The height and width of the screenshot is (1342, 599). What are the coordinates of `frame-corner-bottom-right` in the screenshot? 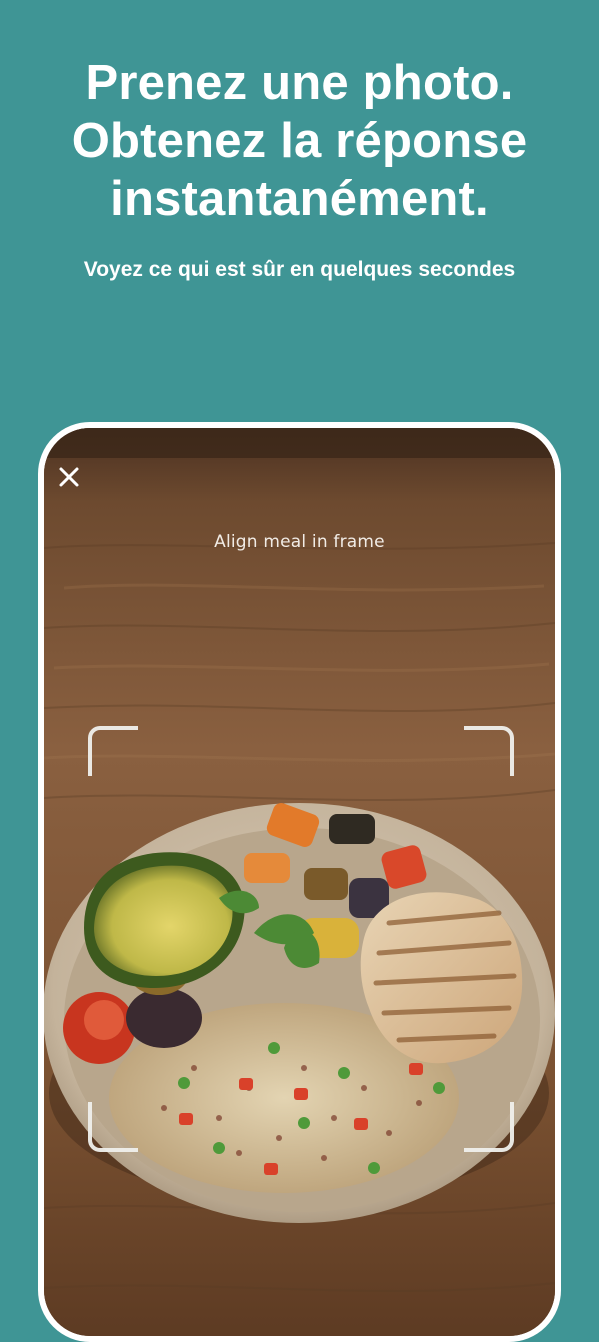 It's located at (489, 1127).